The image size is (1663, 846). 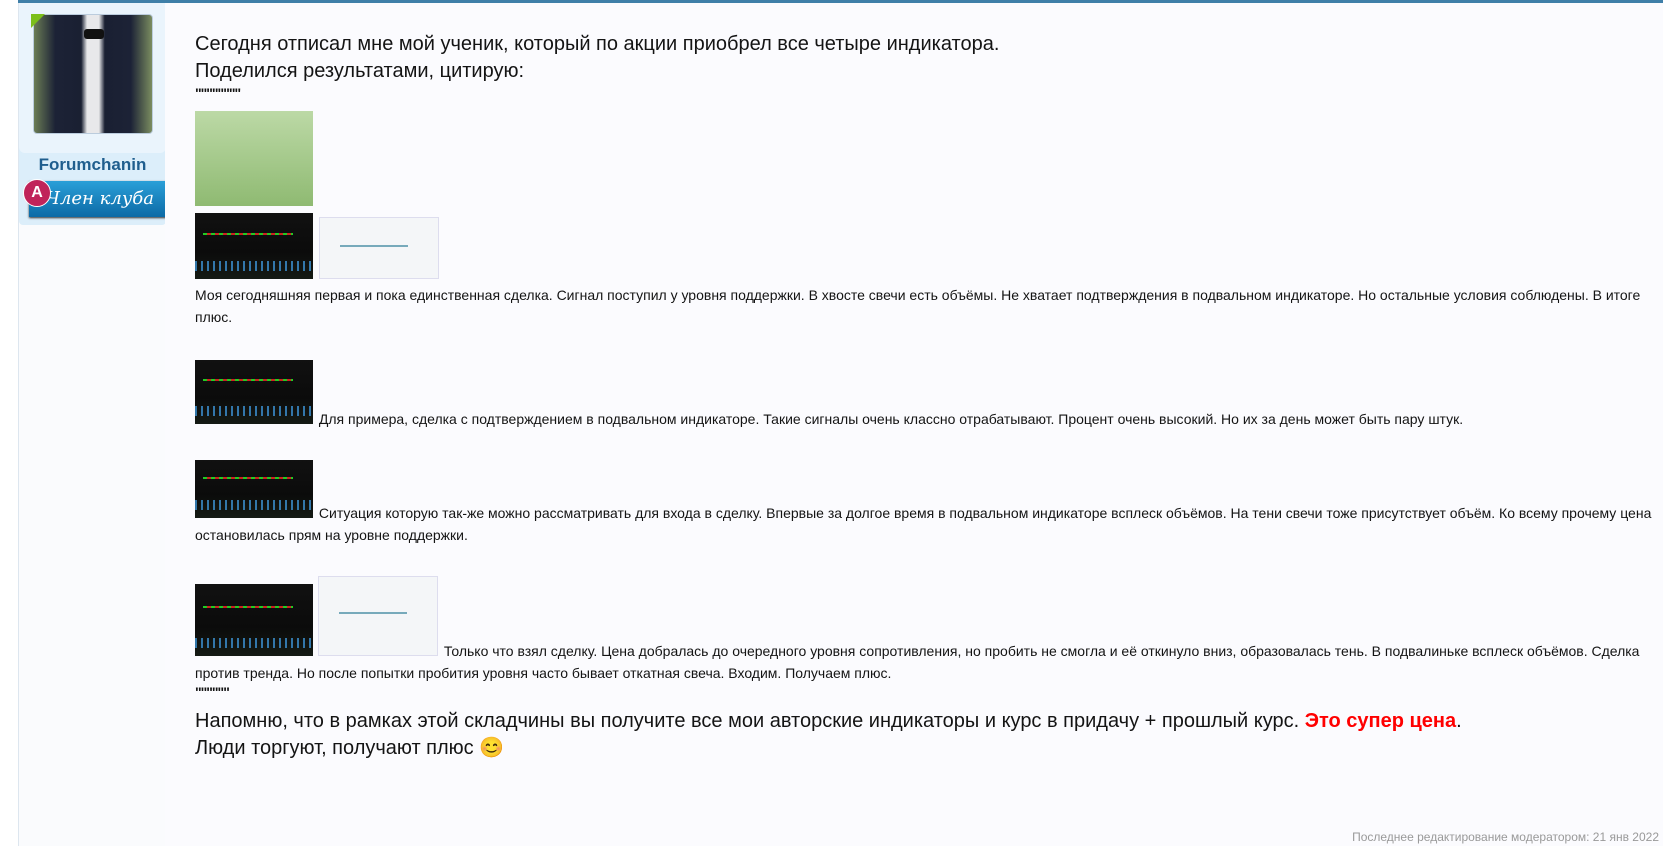 What do you see at coordinates (92, 165) in the screenshot?
I see `username-link: Forumchanin` at bounding box center [92, 165].